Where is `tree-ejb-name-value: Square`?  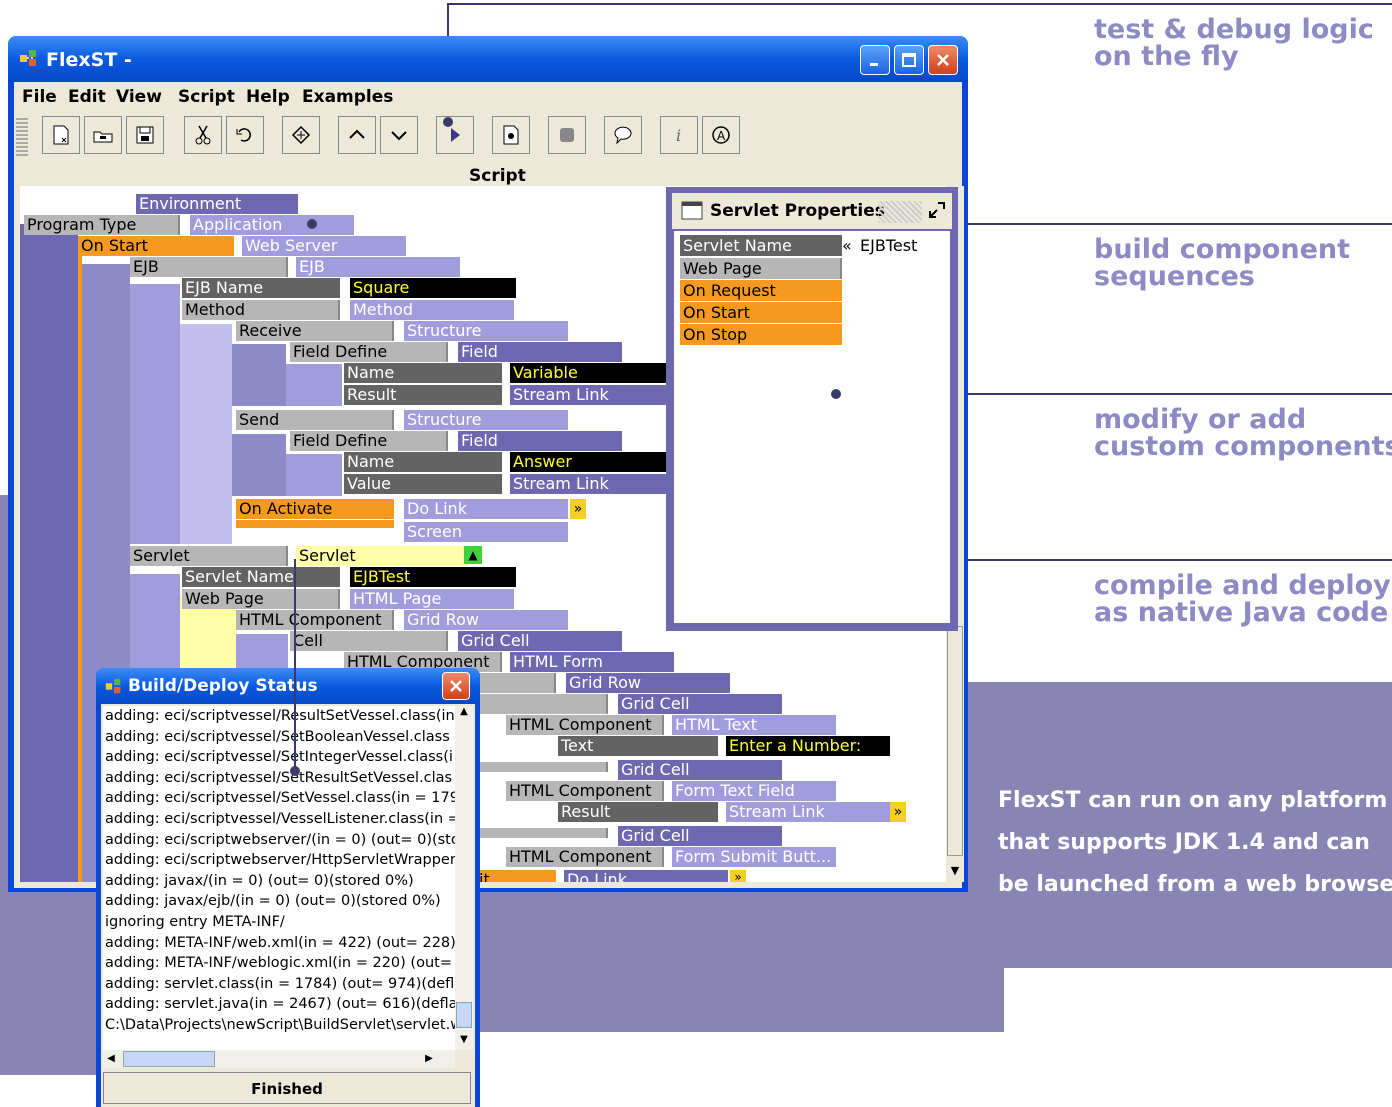
tree-ejb-name-value: Square is located at coordinates (433, 288).